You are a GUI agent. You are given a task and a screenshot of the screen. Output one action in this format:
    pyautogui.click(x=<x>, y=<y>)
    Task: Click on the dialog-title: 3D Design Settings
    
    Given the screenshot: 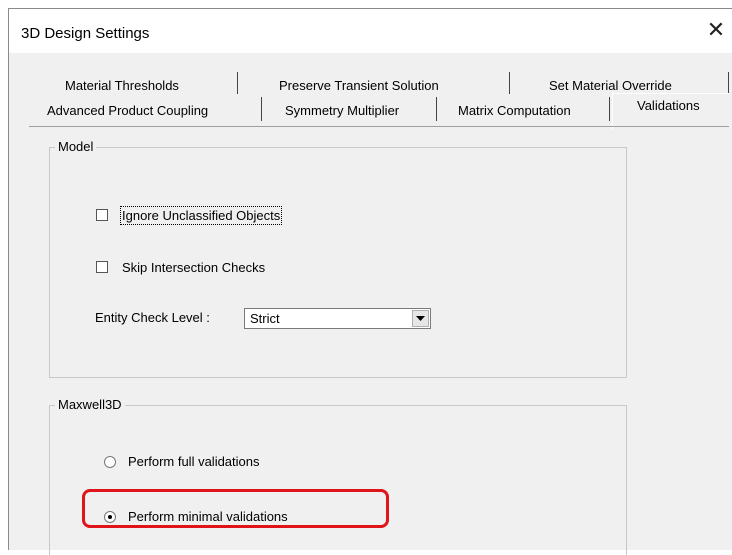 What is the action you would take?
    pyautogui.click(x=85, y=33)
    